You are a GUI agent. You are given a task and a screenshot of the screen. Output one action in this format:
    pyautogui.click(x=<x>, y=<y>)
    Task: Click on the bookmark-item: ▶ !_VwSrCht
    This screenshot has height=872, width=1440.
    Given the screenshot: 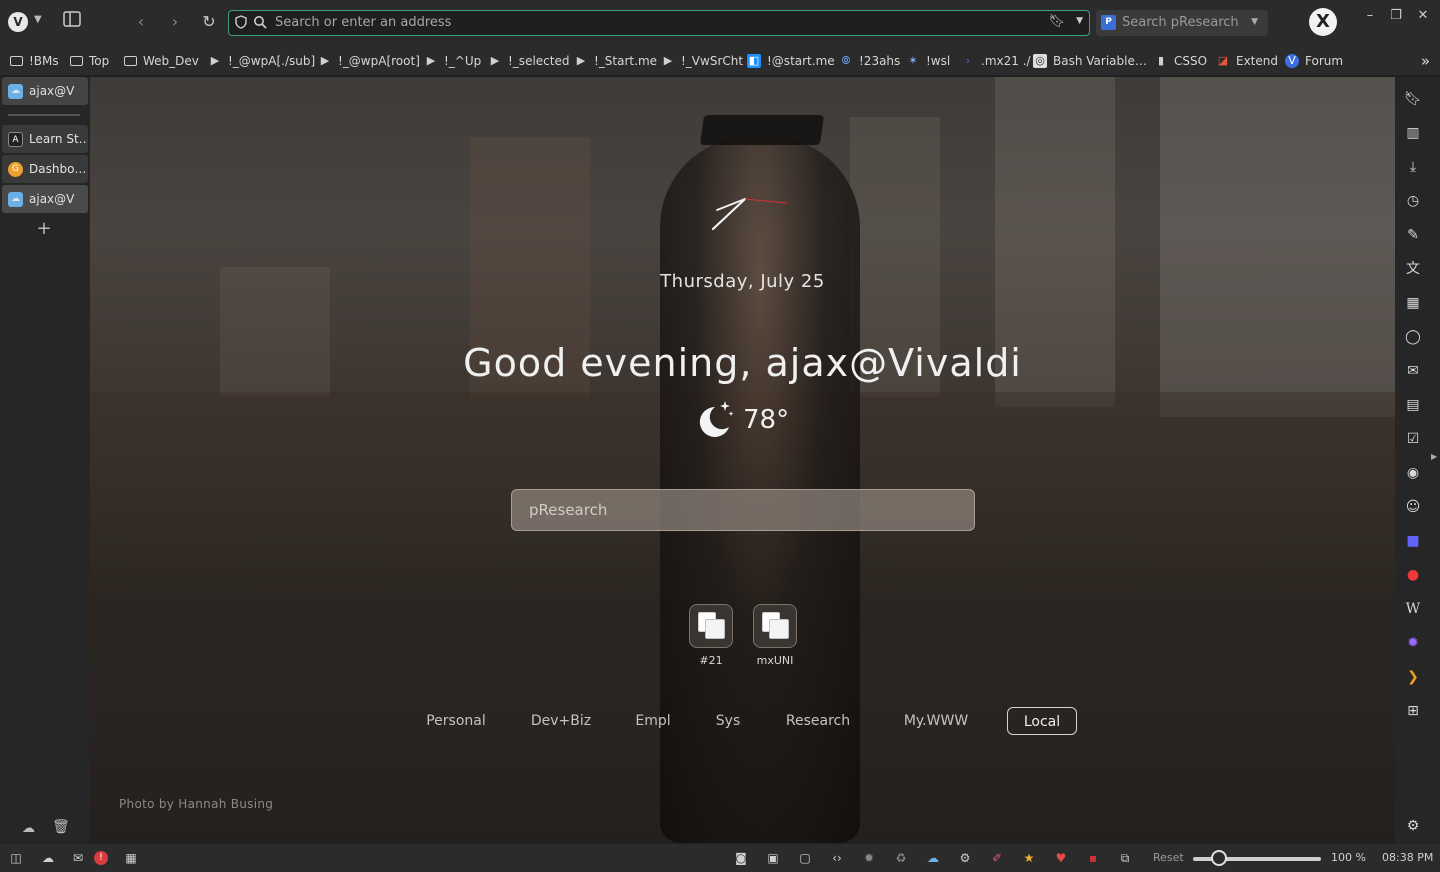 What is the action you would take?
    pyautogui.click(x=702, y=61)
    